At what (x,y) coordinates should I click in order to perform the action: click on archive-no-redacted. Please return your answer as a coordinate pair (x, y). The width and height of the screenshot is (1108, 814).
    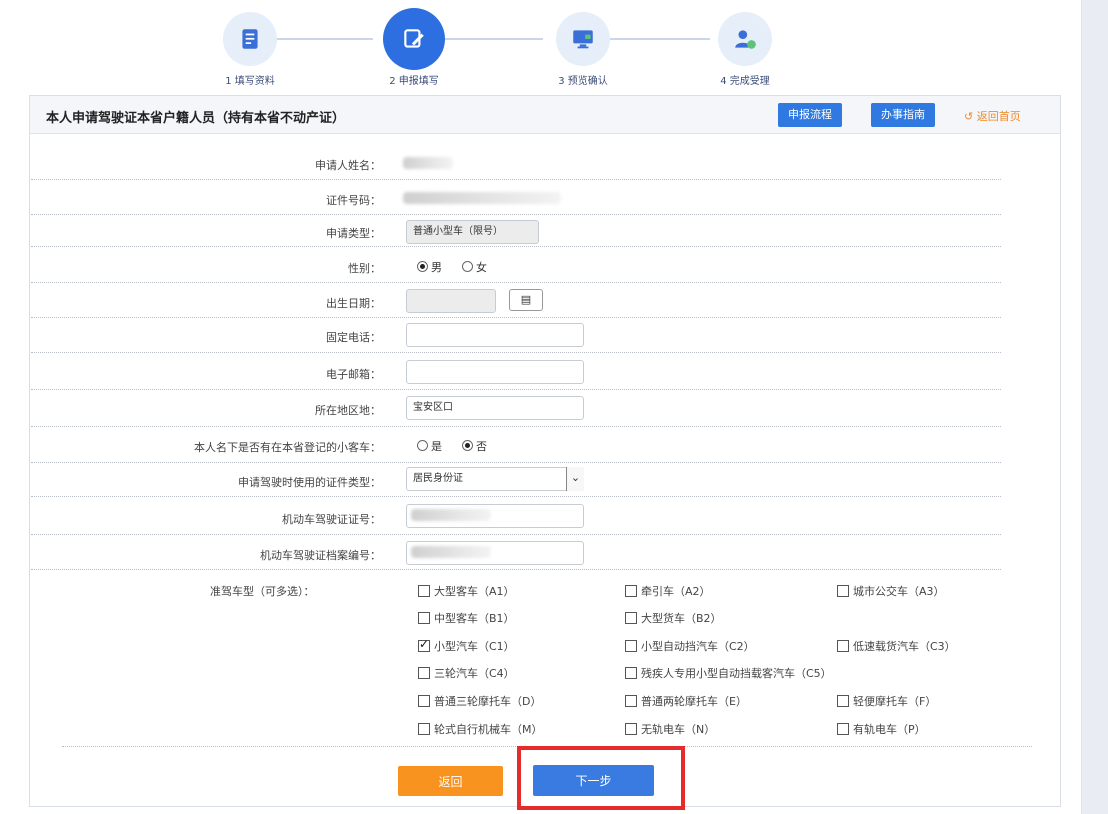
    Looking at the image, I should click on (451, 552).